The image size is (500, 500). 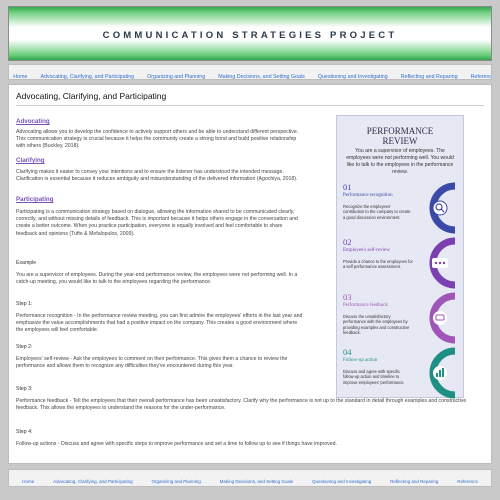 I want to click on step-3-label: Step 3:, so click(x=24, y=389).